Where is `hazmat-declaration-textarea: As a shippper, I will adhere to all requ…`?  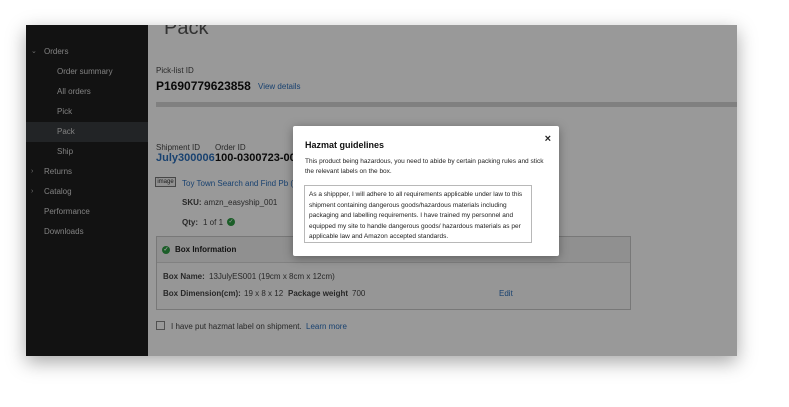 hazmat-declaration-textarea: As a shippper, I will adhere to all requ… is located at coordinates (418, 214).